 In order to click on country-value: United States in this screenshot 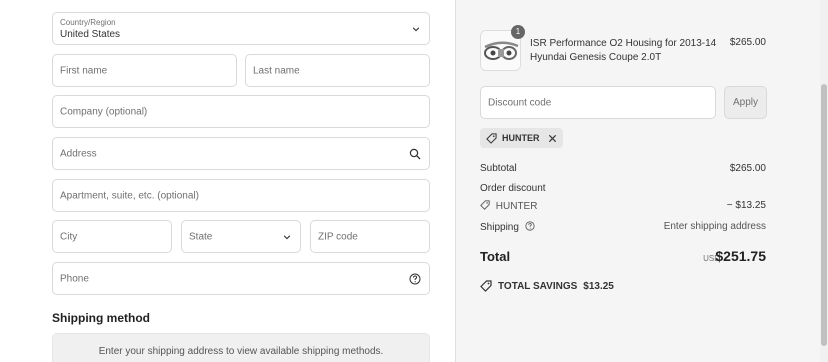, I will do `click(90, 34)`.